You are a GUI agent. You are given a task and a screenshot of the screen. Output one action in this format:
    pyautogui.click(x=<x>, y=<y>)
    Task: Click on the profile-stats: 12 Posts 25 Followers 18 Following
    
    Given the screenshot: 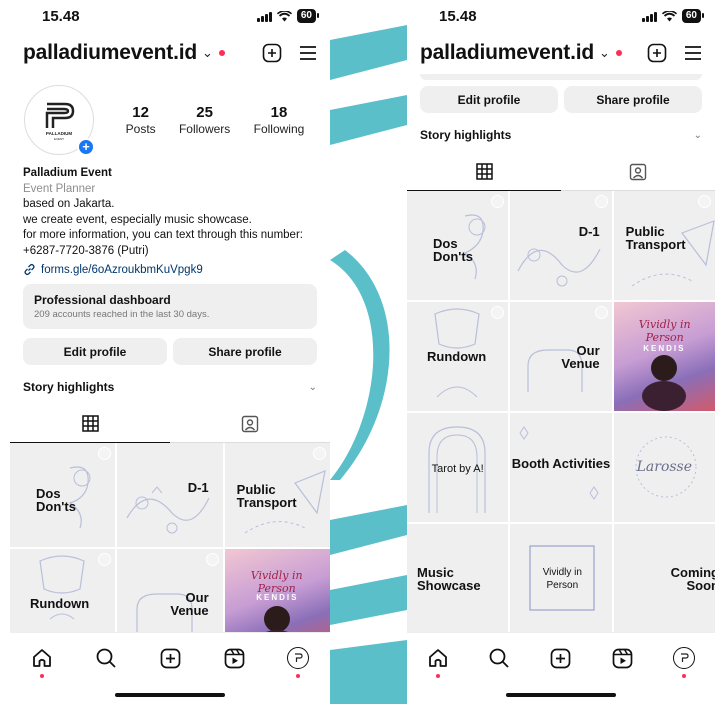 What is the action you would take?
    pyautogui.click(x=215, y=120)
    